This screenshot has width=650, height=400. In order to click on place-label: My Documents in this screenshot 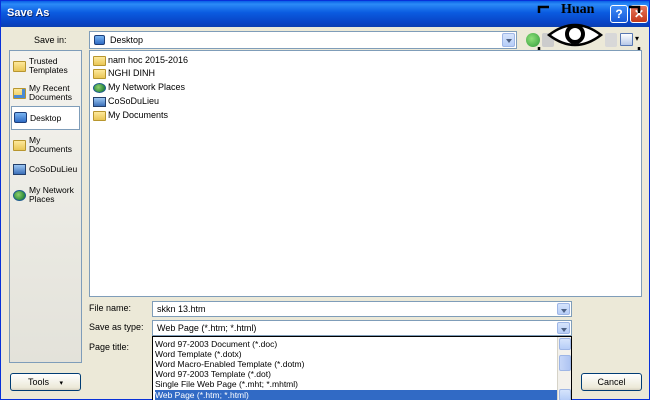, I will do `click(50, 144)`.